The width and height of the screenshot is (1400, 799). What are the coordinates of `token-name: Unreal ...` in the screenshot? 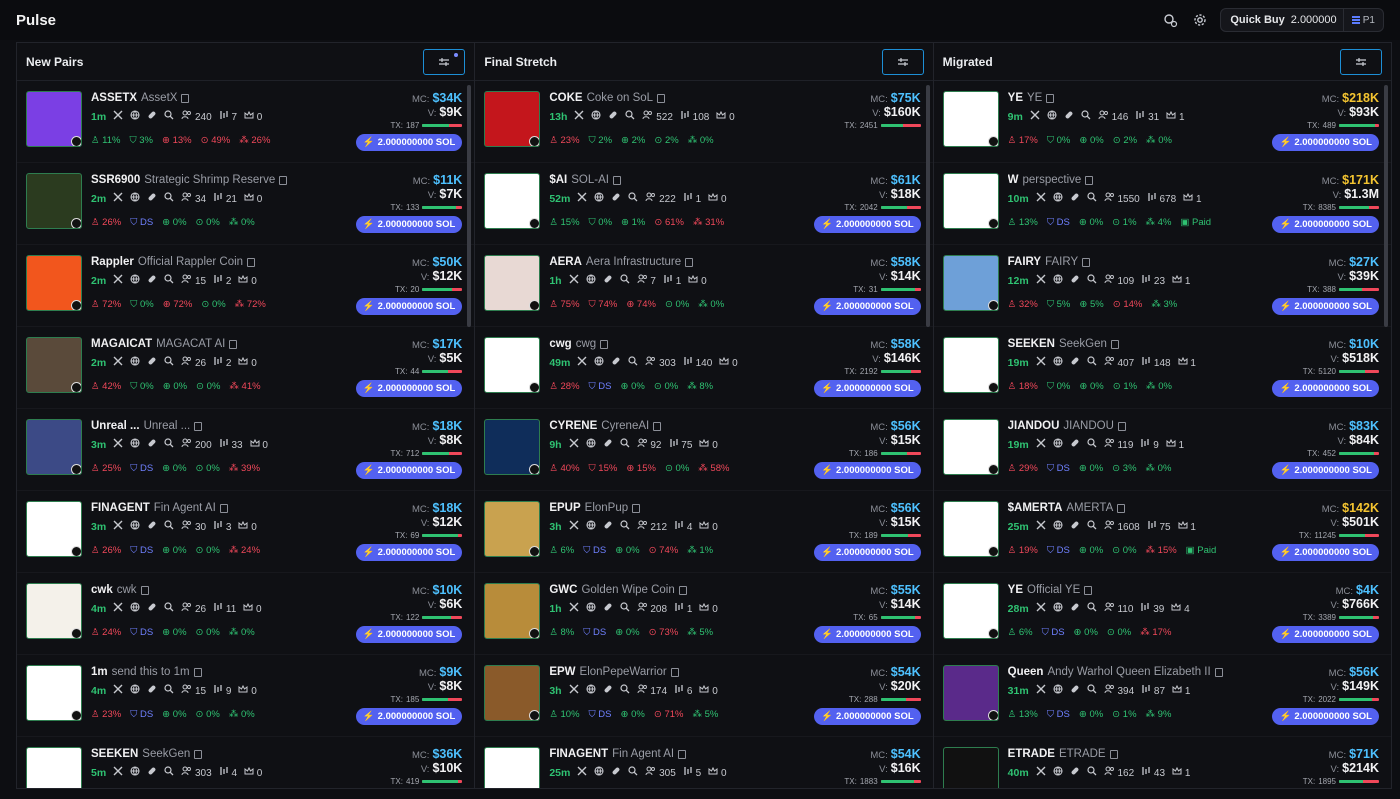 It's located at (167, 426).